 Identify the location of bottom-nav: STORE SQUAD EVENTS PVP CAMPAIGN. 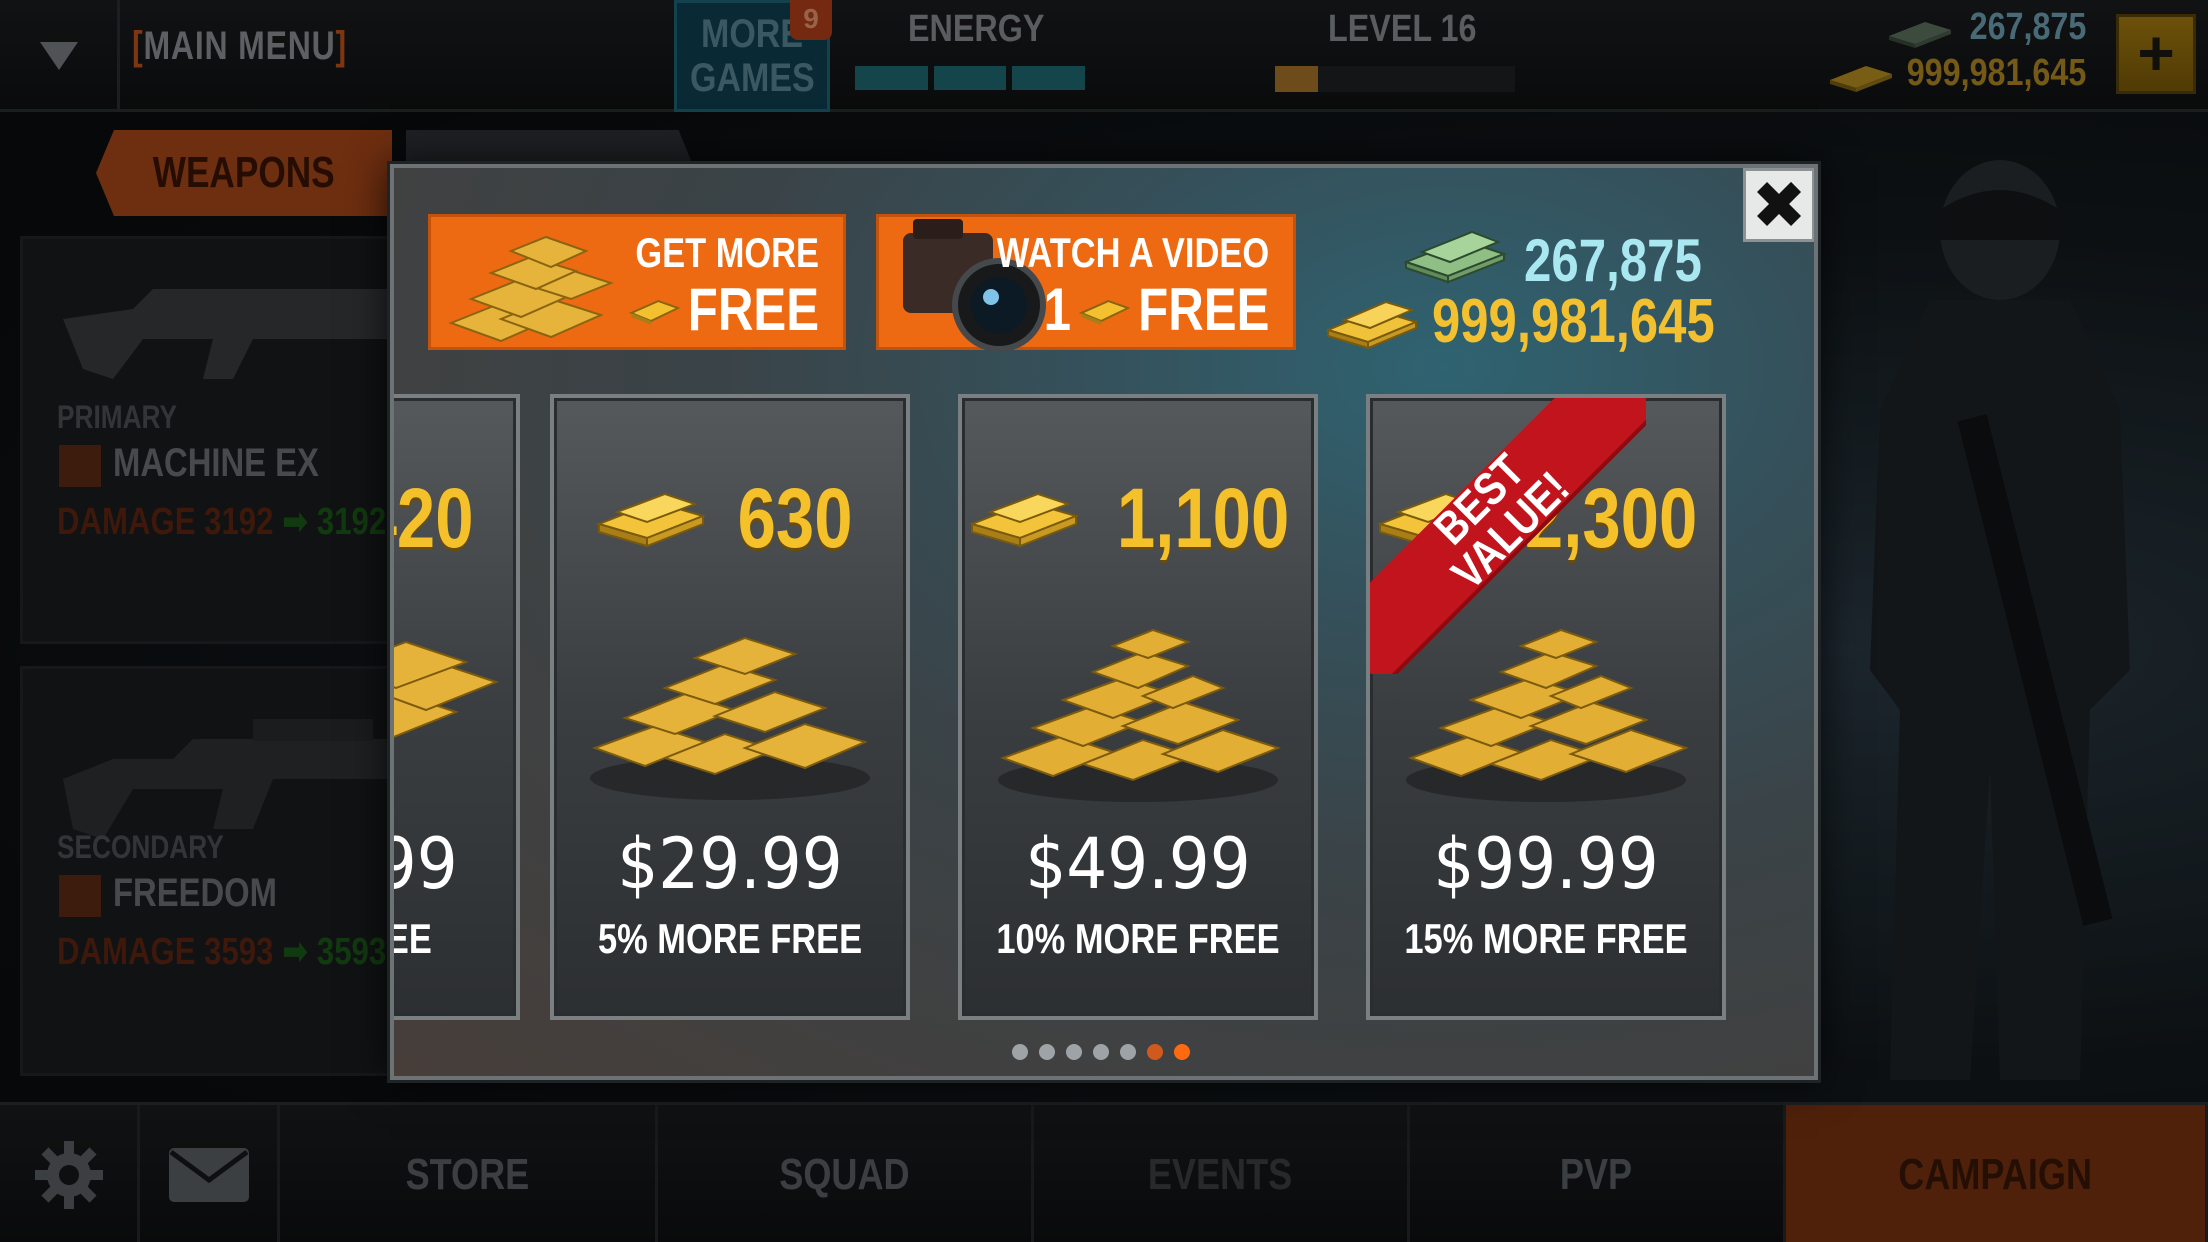
(1104, 1172).